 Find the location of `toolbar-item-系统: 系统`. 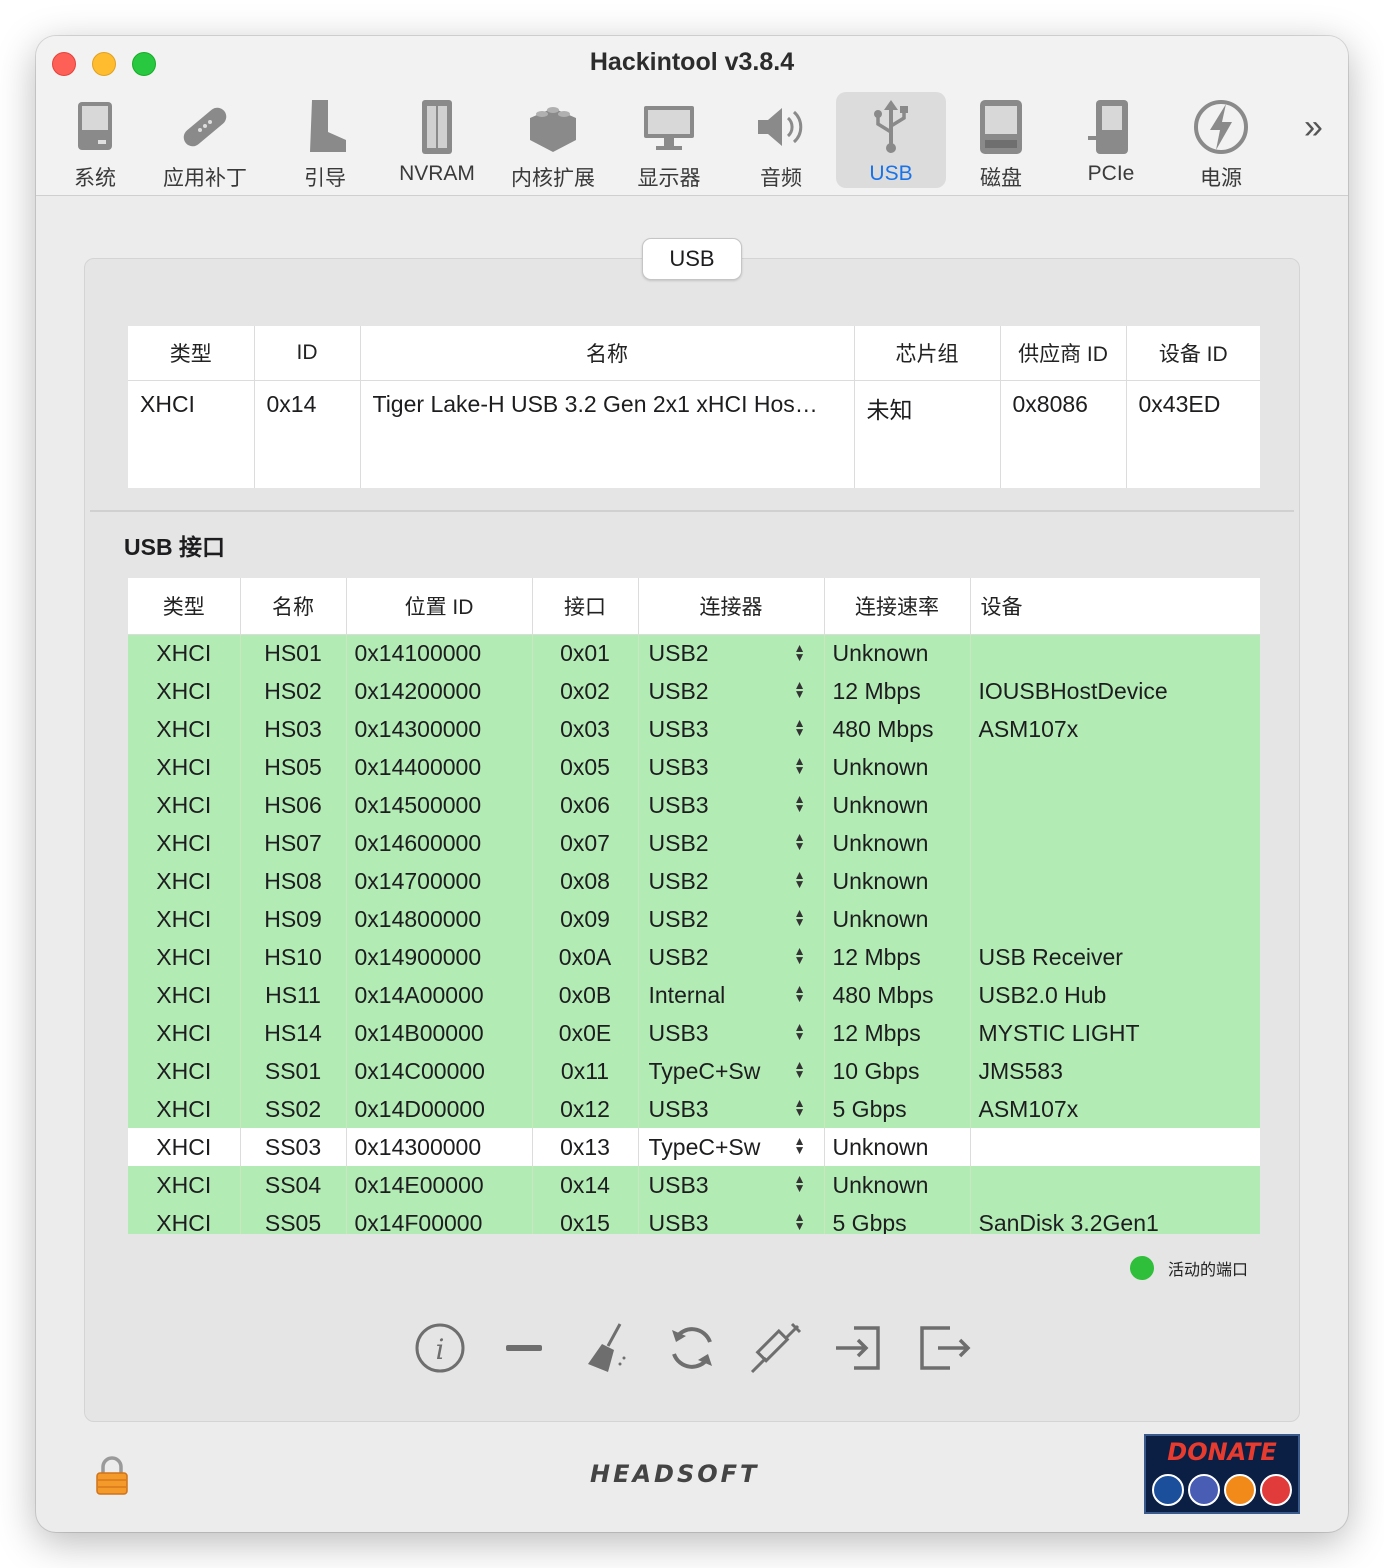

toolbar-item-系统: 系统 is located at coordinates (95, 141).